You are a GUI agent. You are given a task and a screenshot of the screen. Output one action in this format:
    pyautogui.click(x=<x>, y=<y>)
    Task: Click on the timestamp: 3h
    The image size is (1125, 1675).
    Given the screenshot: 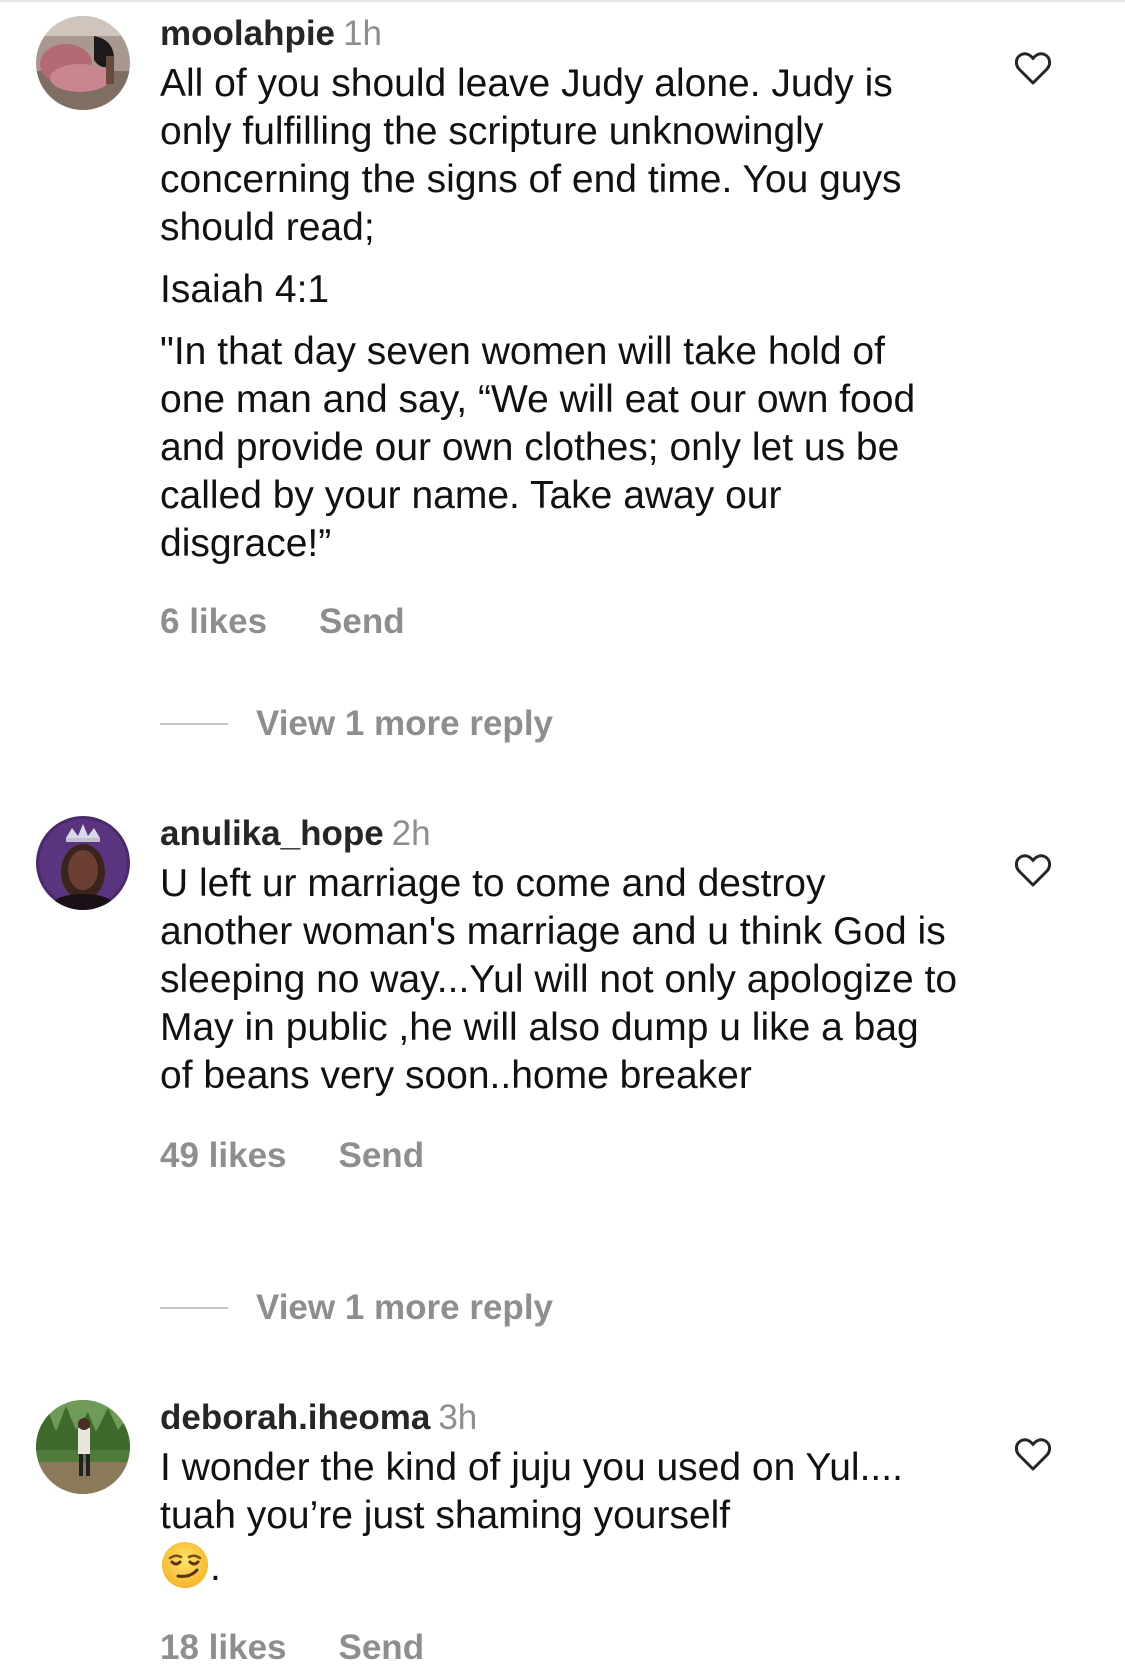 What is the action you would take?
    pyautogui.click(x=457, y=1417)
    